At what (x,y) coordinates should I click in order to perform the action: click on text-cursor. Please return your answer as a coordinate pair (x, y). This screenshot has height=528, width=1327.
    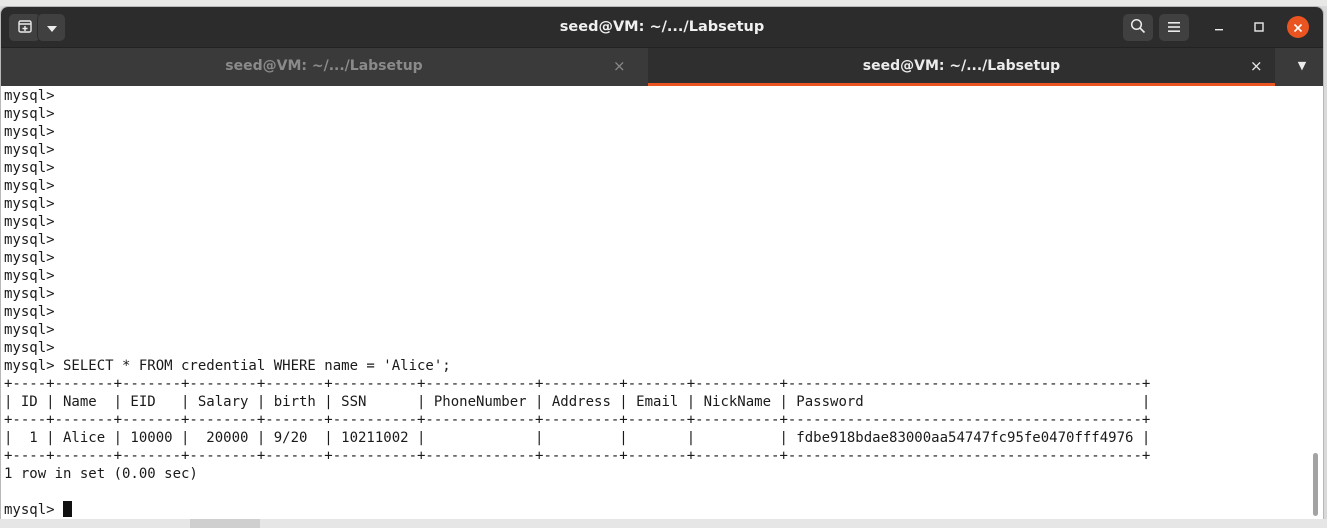
    Looking at the image, I should click on (68, 509).